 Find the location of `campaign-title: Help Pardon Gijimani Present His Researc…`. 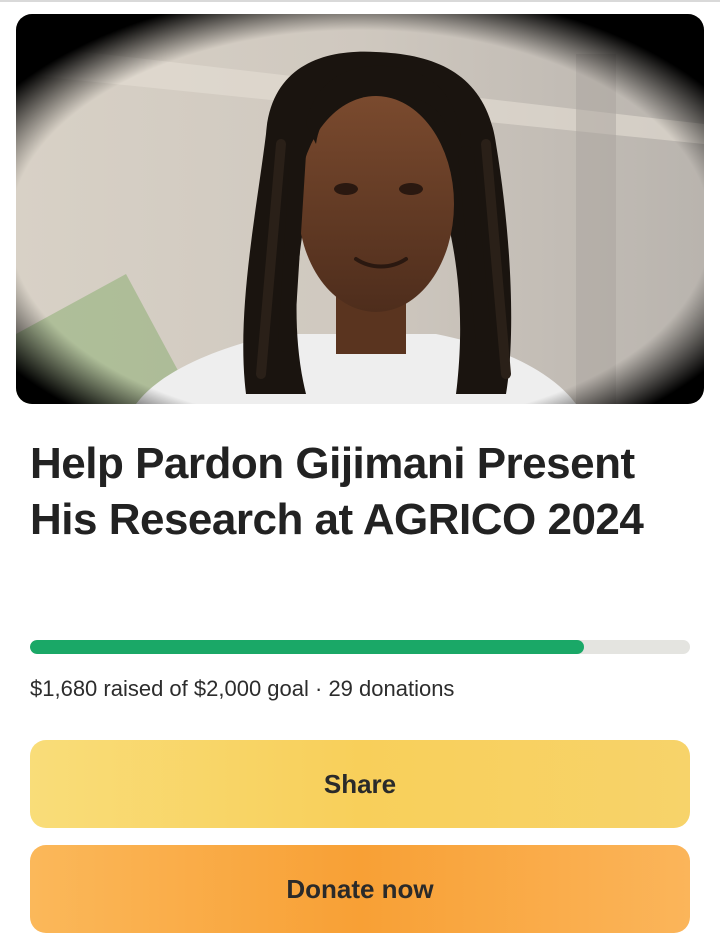

campaign-title: Help Pardon Gijimani Present His Researc… is located at coordinates (337, 491).